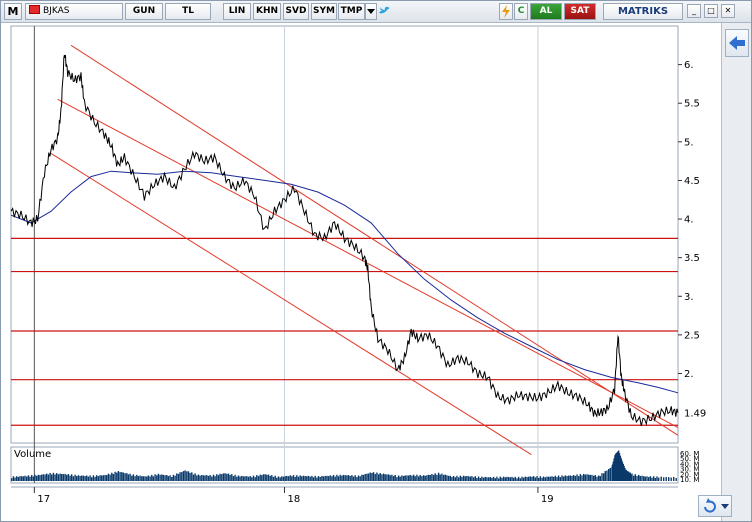 This screenshot has width=752, height=522. What do you see at coordinates (324, 11) in the screenshot?
I see `sym-button: SYM` at bounding box center [324, 11].